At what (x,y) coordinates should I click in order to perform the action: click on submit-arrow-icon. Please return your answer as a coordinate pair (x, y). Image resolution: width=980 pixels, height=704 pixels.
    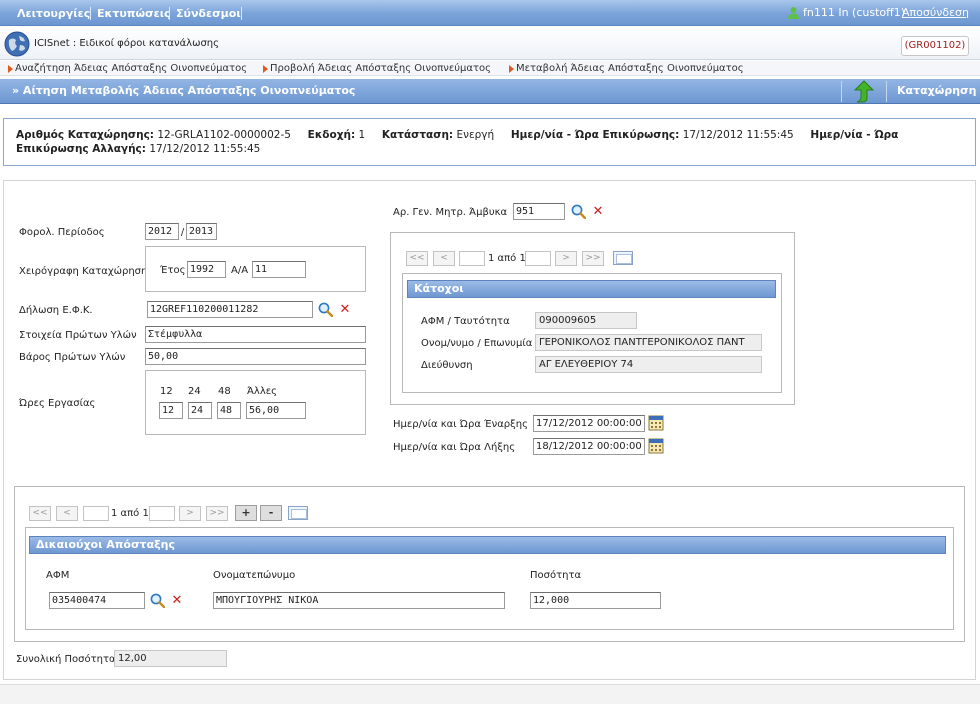
    Looking at the image, I should click on (864, 91).